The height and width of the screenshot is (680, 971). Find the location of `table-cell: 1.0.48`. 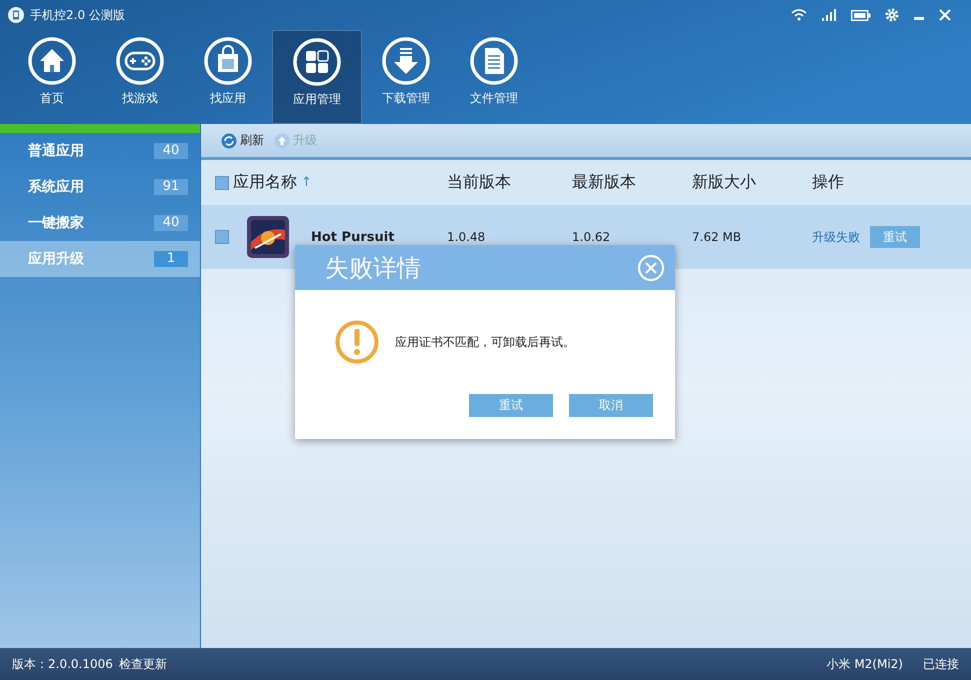

table-cell: 1.0.48 is located at coordinates (466, 237).